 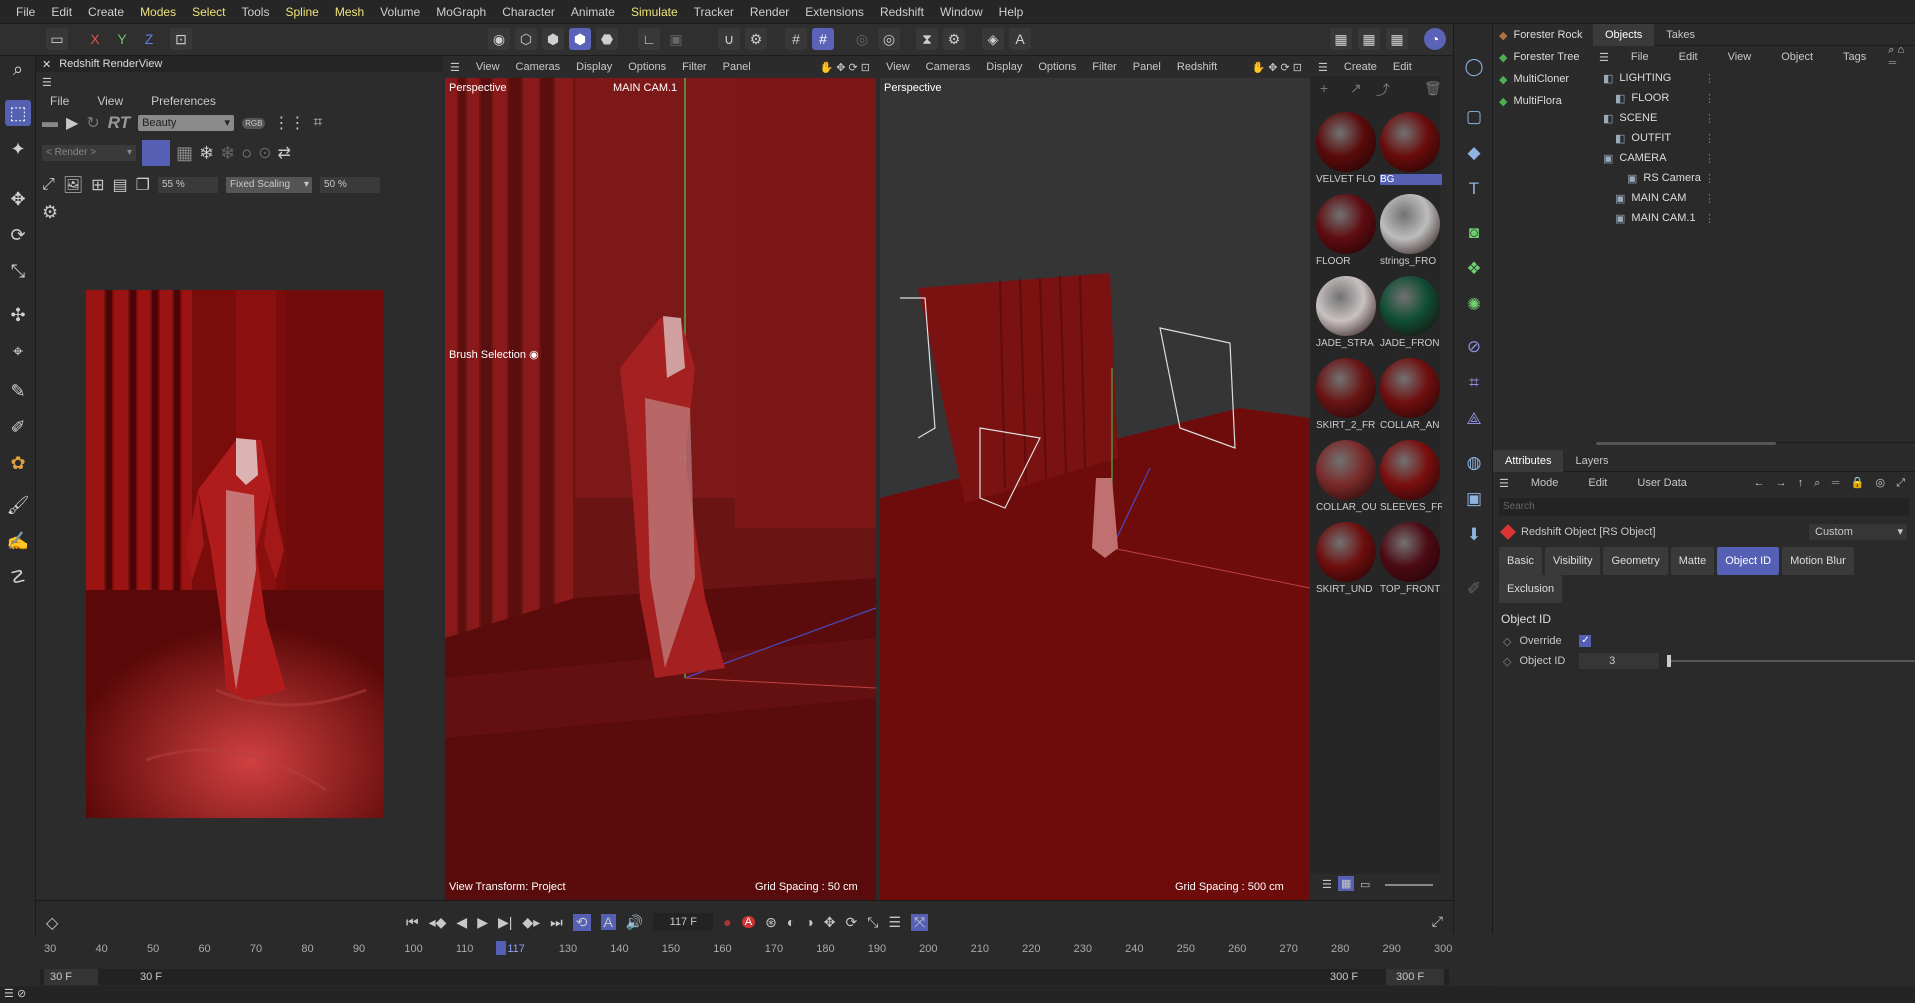 What do you see at coordinates (654, 12) in the screenshot?
I see `menu-simulate: Simulate` at bounding box center [654, 12].